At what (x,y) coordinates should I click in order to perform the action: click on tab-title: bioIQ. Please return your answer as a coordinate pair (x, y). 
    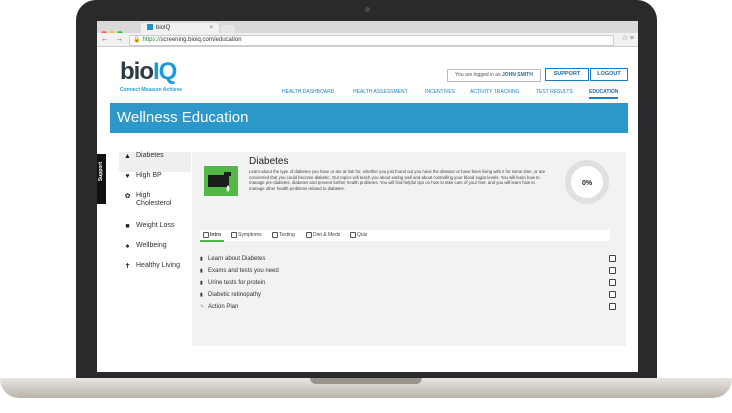
    Looking at the image, I should click on (163, 28).